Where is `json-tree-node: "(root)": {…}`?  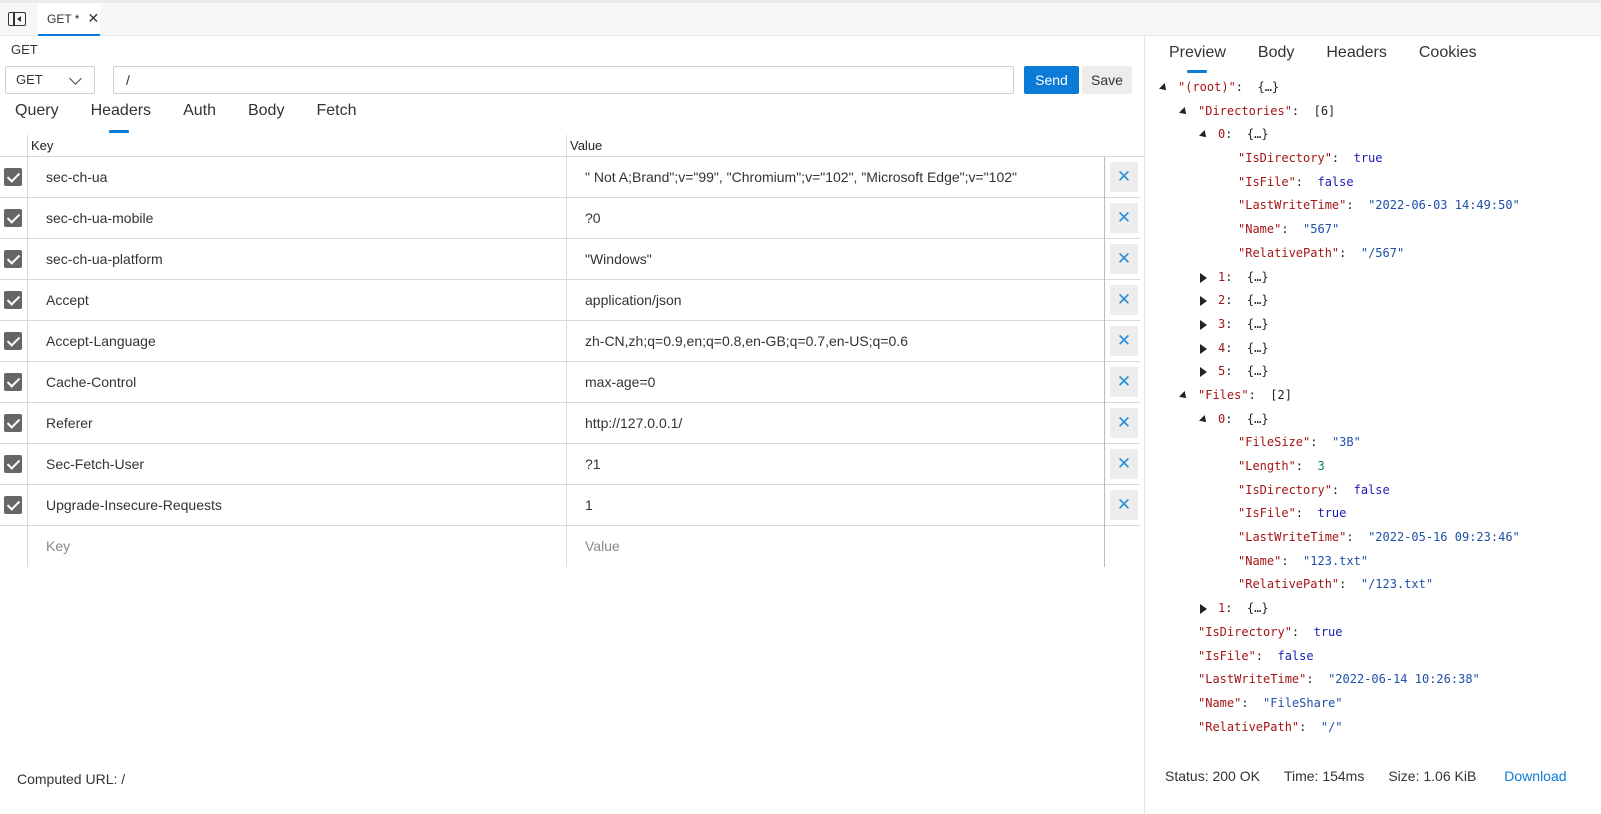 json-tree-node: "(root)": {…} is located at coordinates (1373, 88).